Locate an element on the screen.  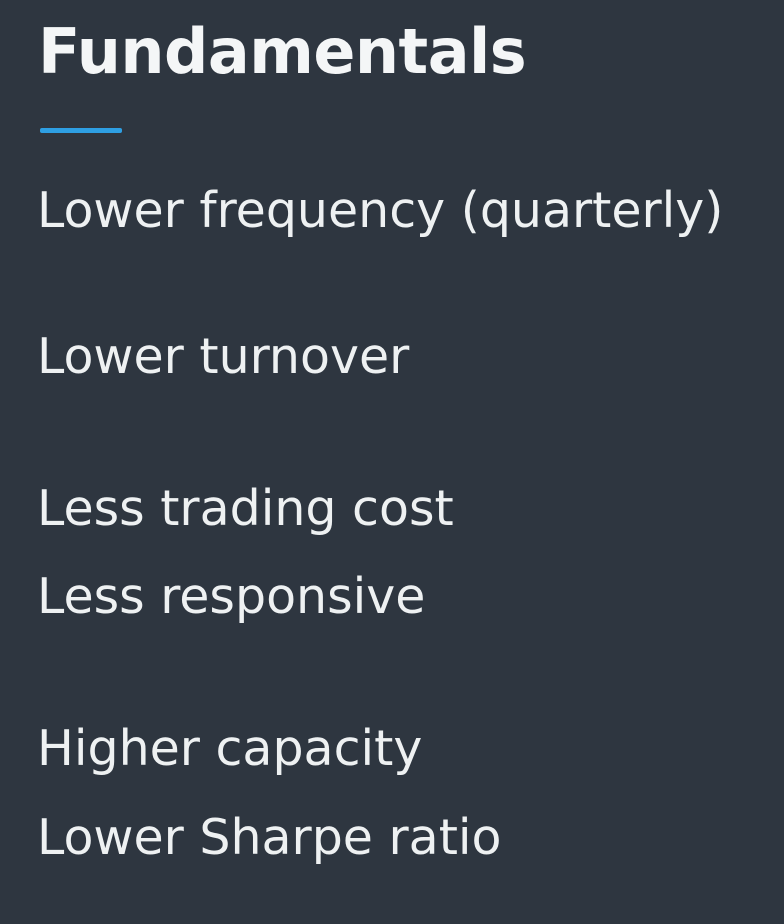
title-accent-line is located at coordinates (81, 130).